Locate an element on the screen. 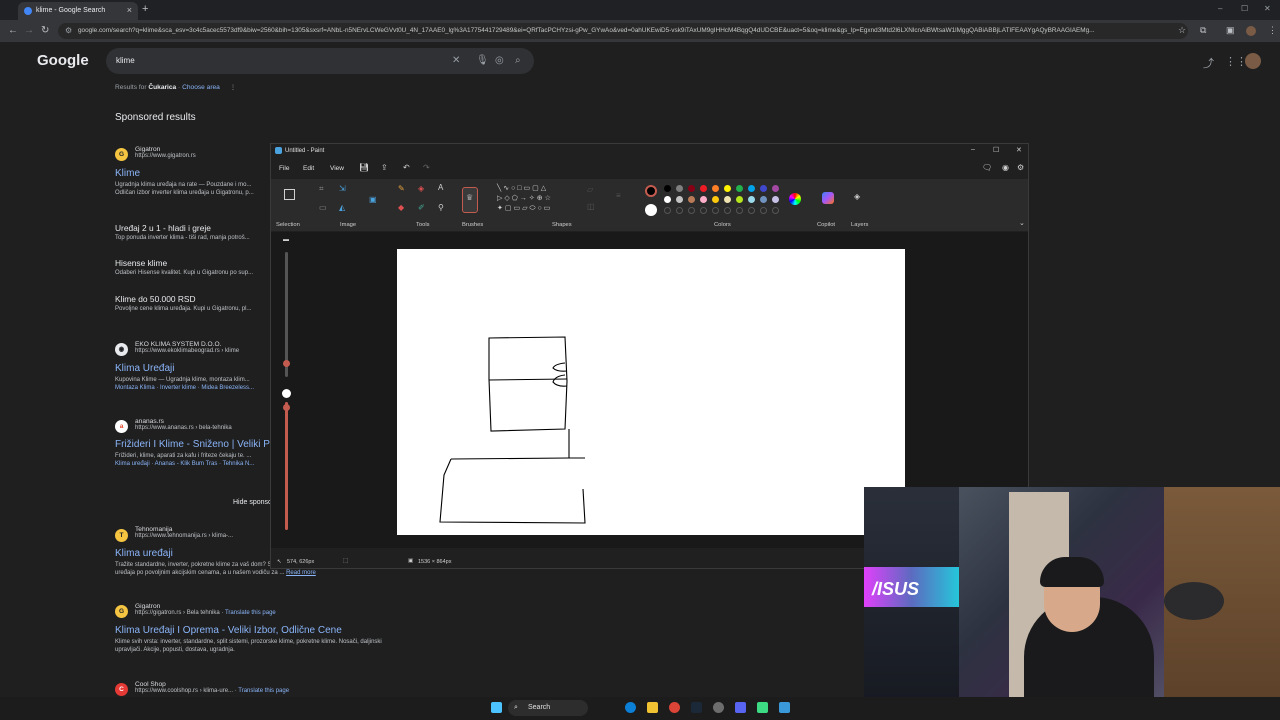 The height and width of the screenshot is (720, 1280). fill-icon: ◈ is located at coordinates (421, 188).